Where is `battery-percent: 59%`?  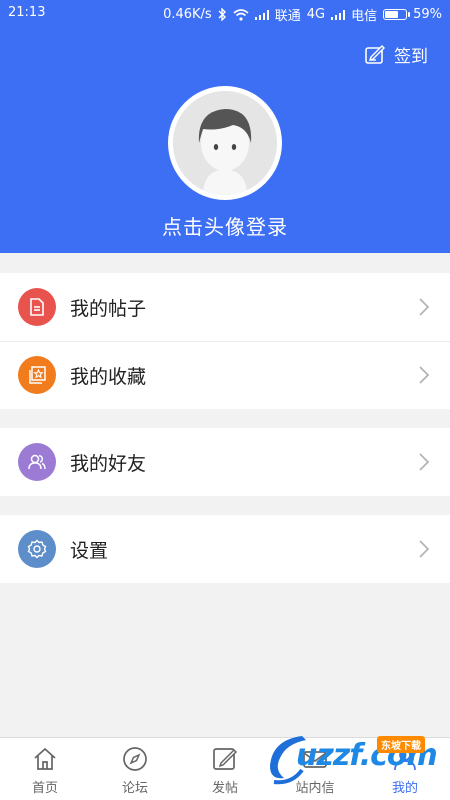
battery-percent: 59% is located at coordinates (427, 14).